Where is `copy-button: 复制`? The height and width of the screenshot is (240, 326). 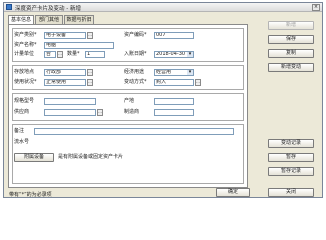 copy-button: 复制 is located at coordinates (291, 53).